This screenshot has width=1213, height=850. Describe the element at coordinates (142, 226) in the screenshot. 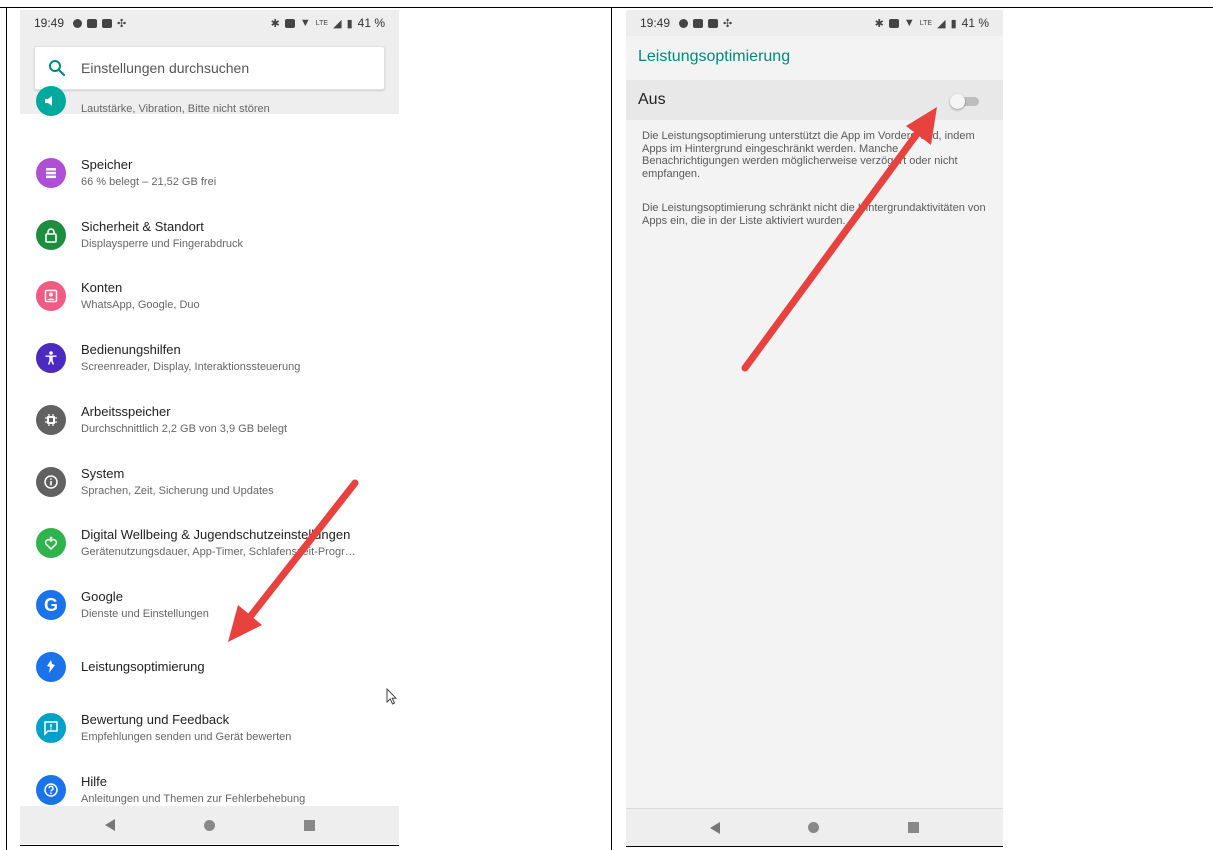

I see `settings-item-title: Sicherheit & Standort` at that location.